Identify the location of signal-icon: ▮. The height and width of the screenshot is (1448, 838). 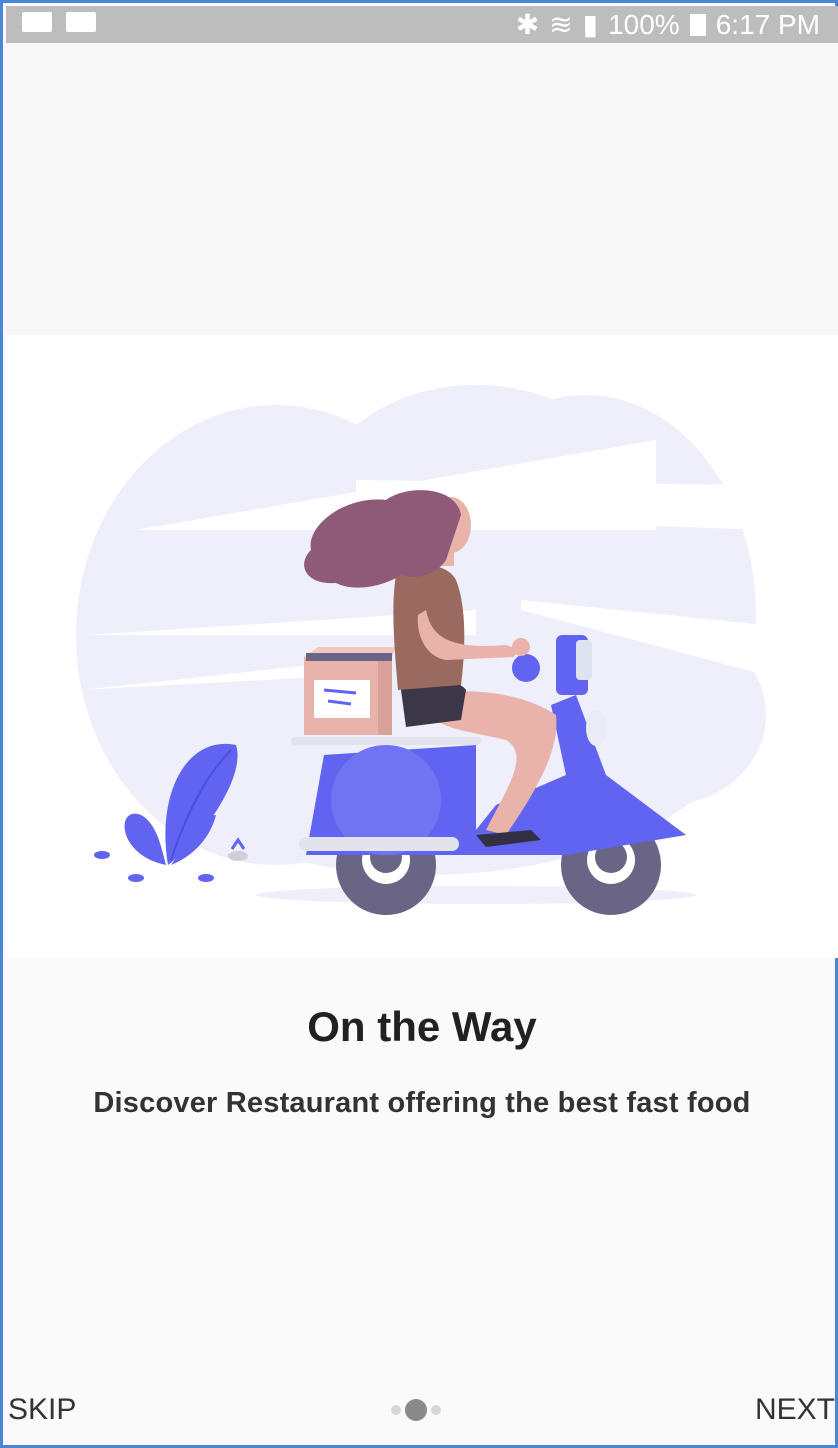
(590, 24).